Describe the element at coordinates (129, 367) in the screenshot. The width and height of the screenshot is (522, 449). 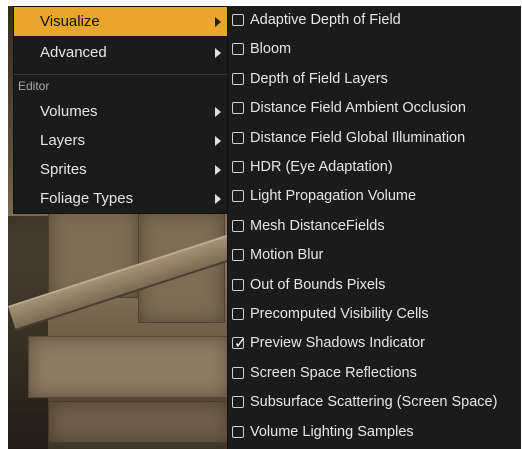
I see `stone-floor` at that location.